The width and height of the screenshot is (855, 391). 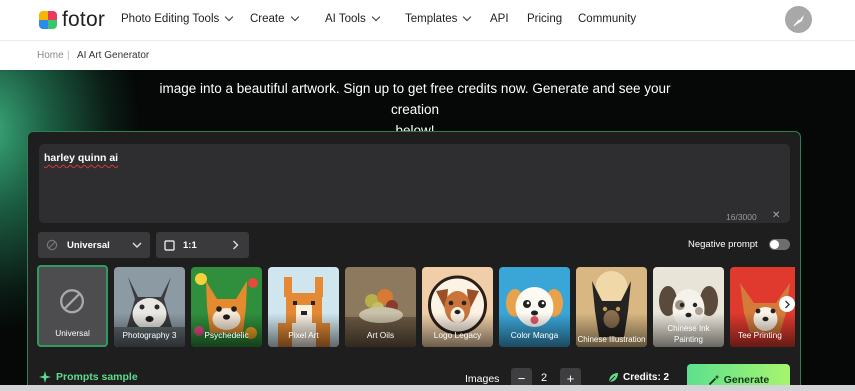 I want to click on nav-create: Create, so click(x=274, y=18).